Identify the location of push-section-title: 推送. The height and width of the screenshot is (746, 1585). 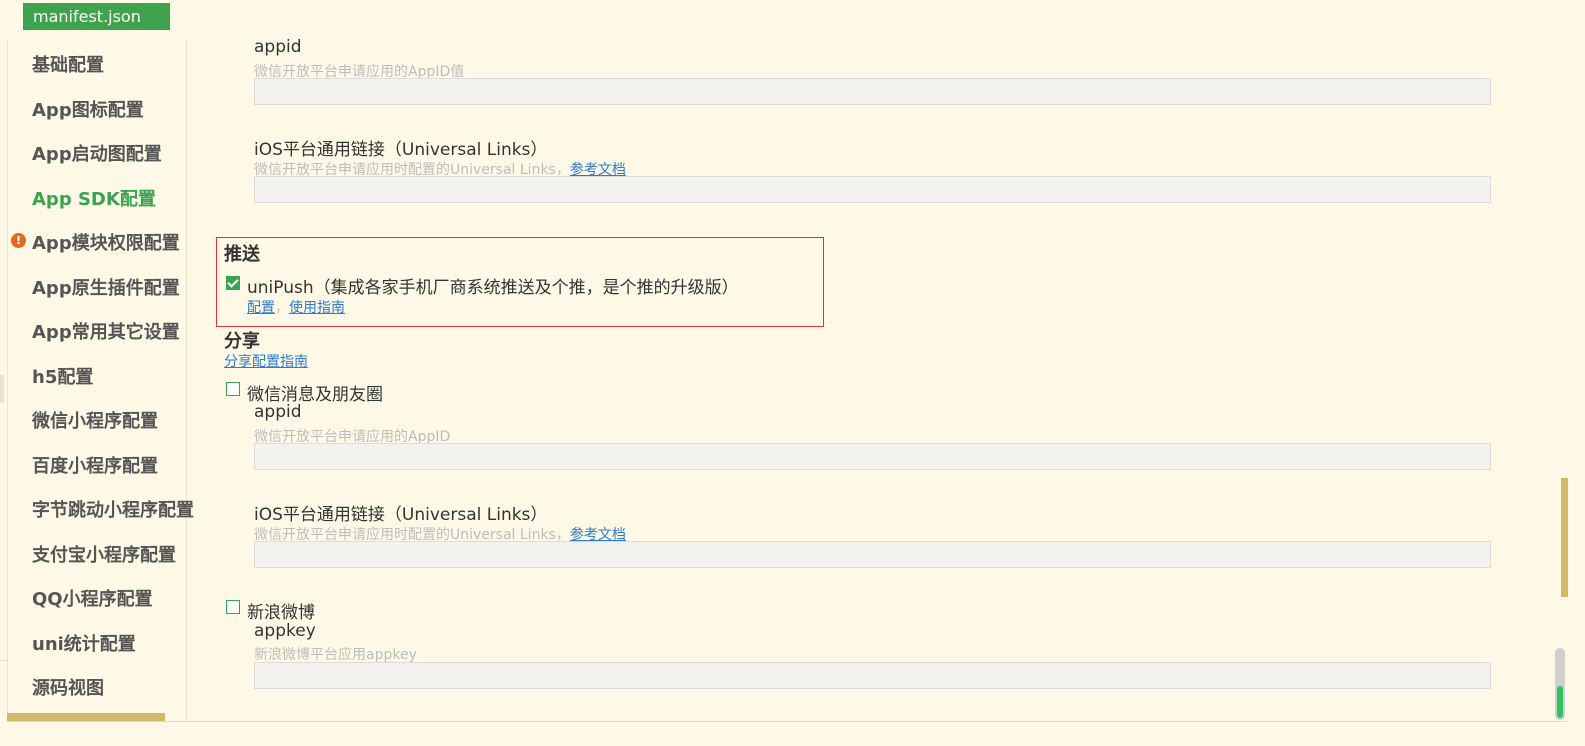
(242, 254).